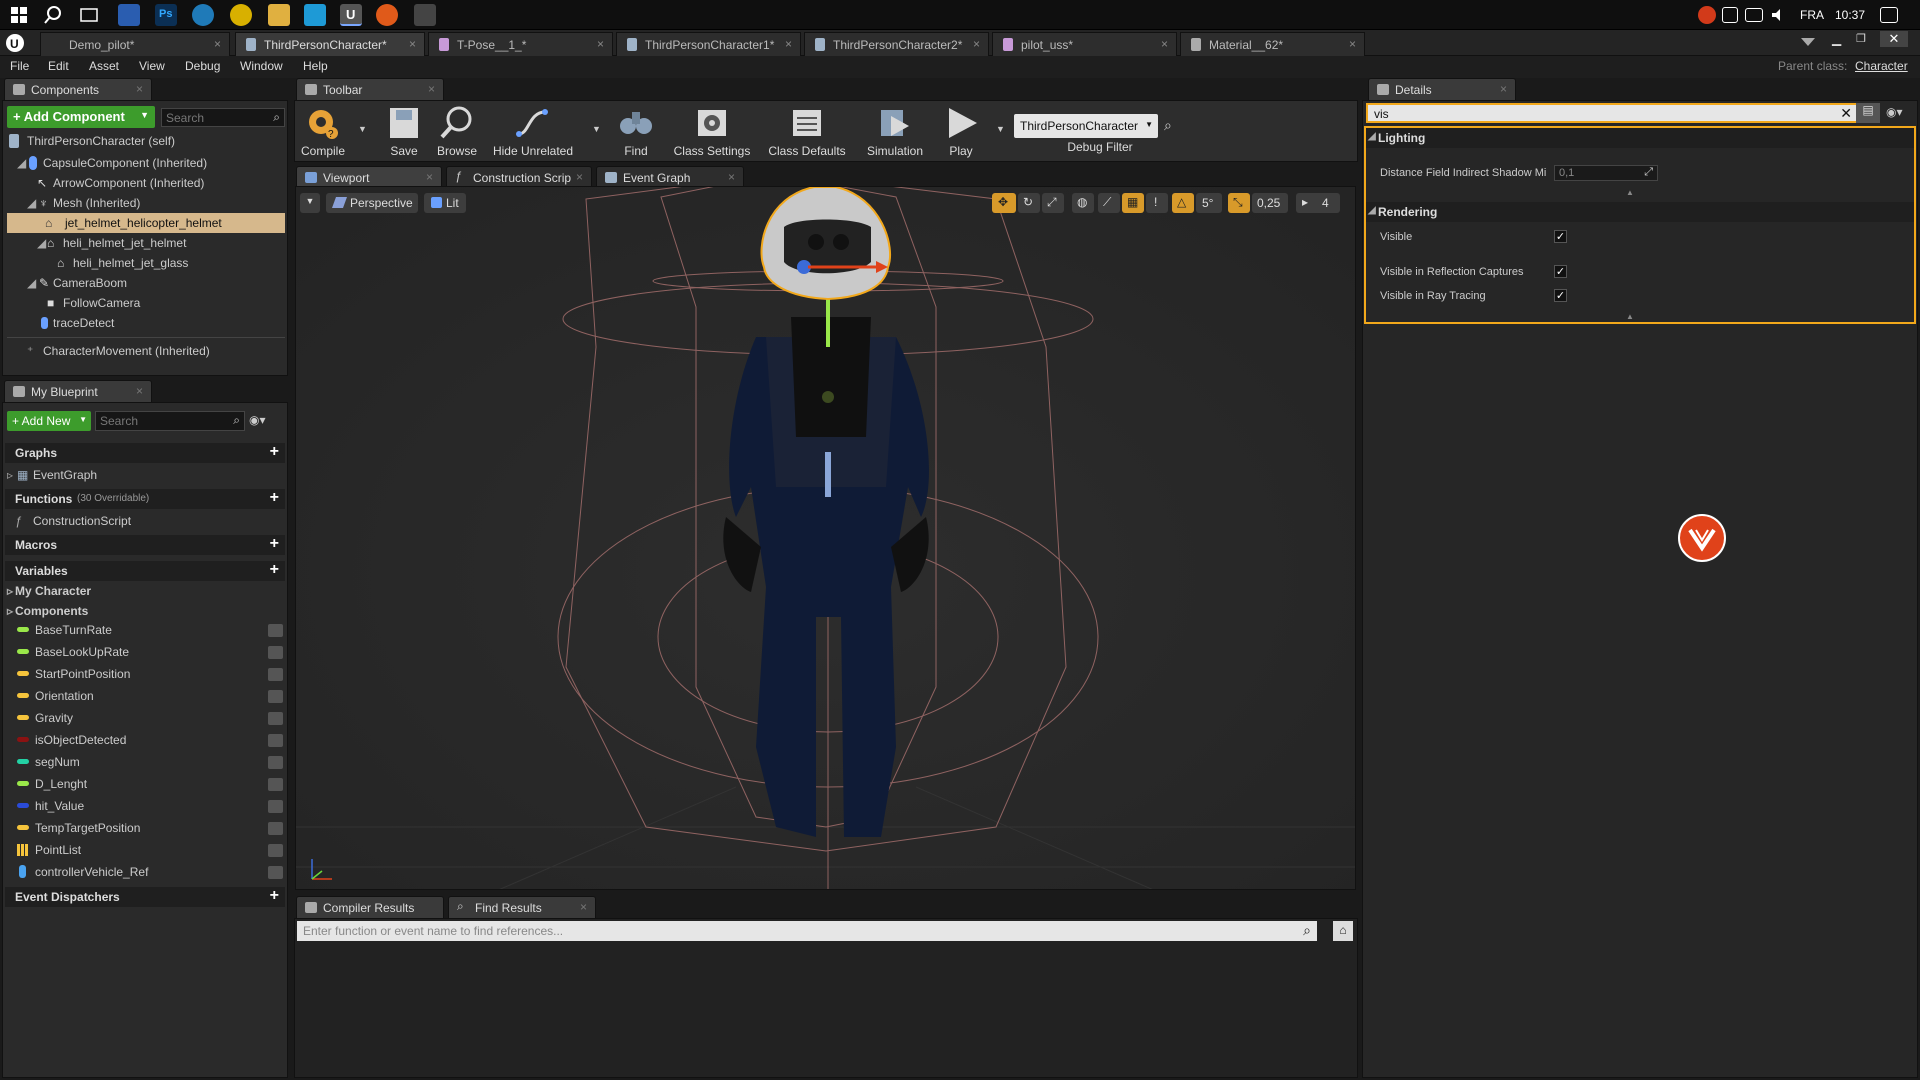 This screenshot has width=1920, height=1080. What do you see at coordinates (1640, 138) in the screenshot?
I see `lighting-section: Lighting ◢` at bounding box center [1640, 138].